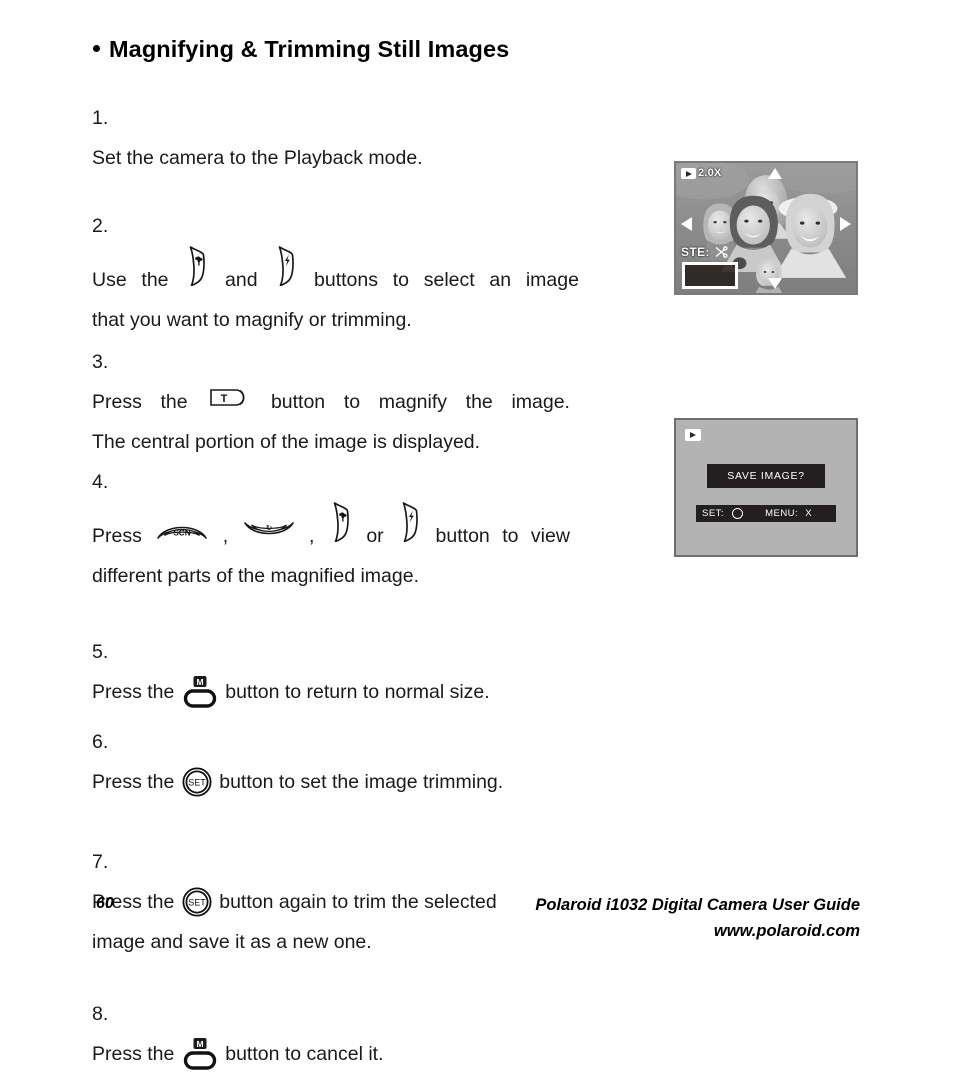 Image resolution: width=954 pixels, height=1074 pixels. I want to click on step-5-number: 5., so click(100, 652).